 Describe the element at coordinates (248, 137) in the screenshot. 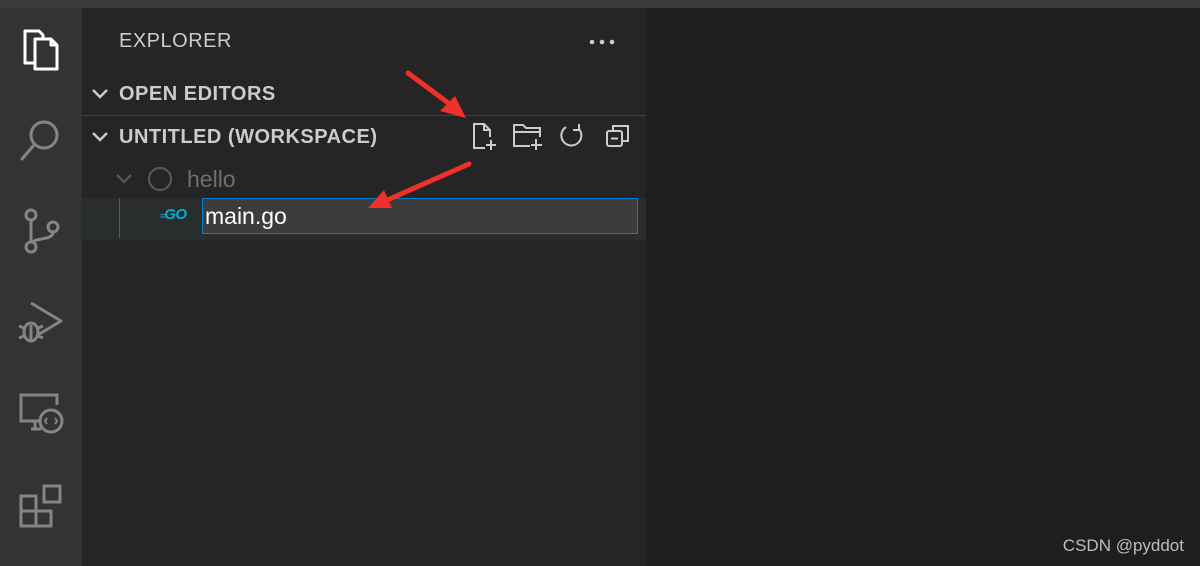

I see `section-label-workspace: UNTITLED (WORKSPACE)` at that location.